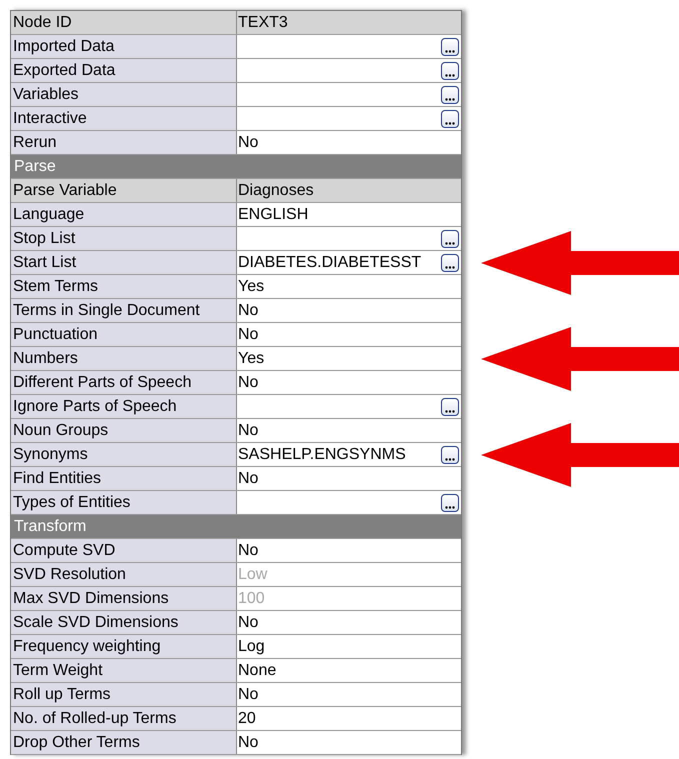 This screenshot has width=679, height=759. Describe the element at coordinates (124, 742) in the screenshot. I see `property-name: Drop Other Terms` at that location.